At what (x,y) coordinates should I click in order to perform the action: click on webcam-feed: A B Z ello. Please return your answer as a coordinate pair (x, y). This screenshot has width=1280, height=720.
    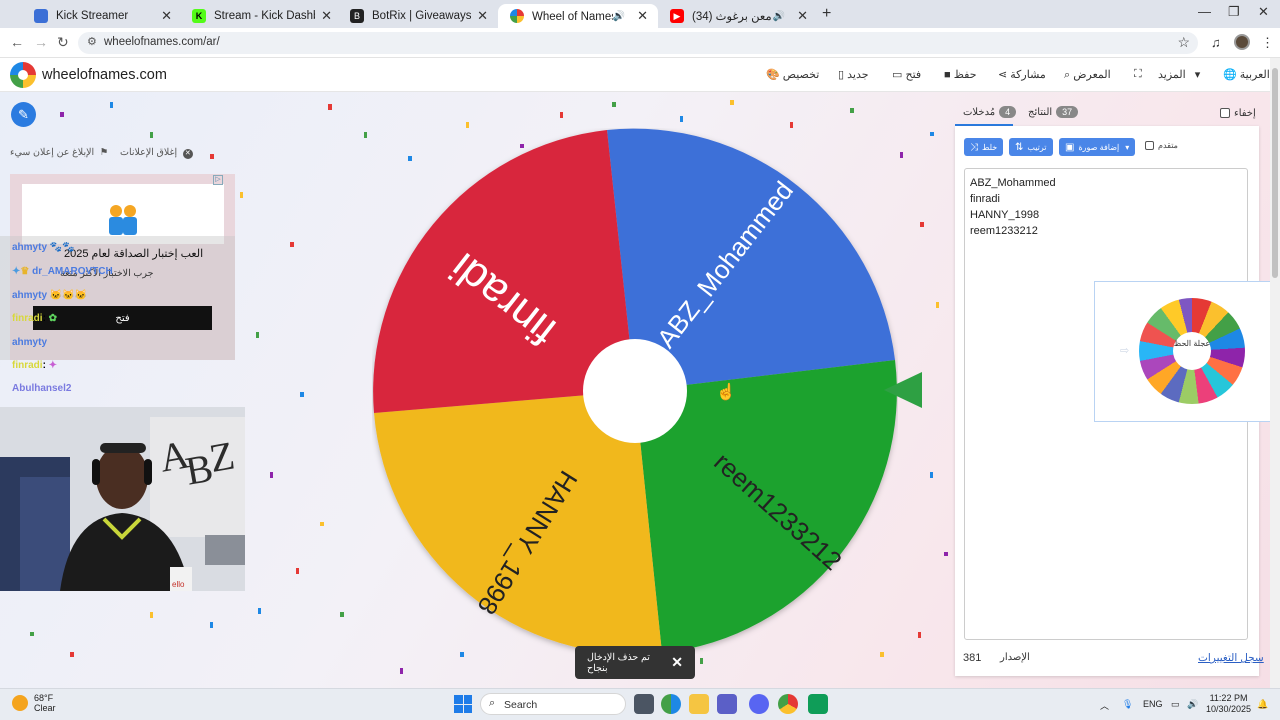
    Looking at the image, I should click on (122, 499).